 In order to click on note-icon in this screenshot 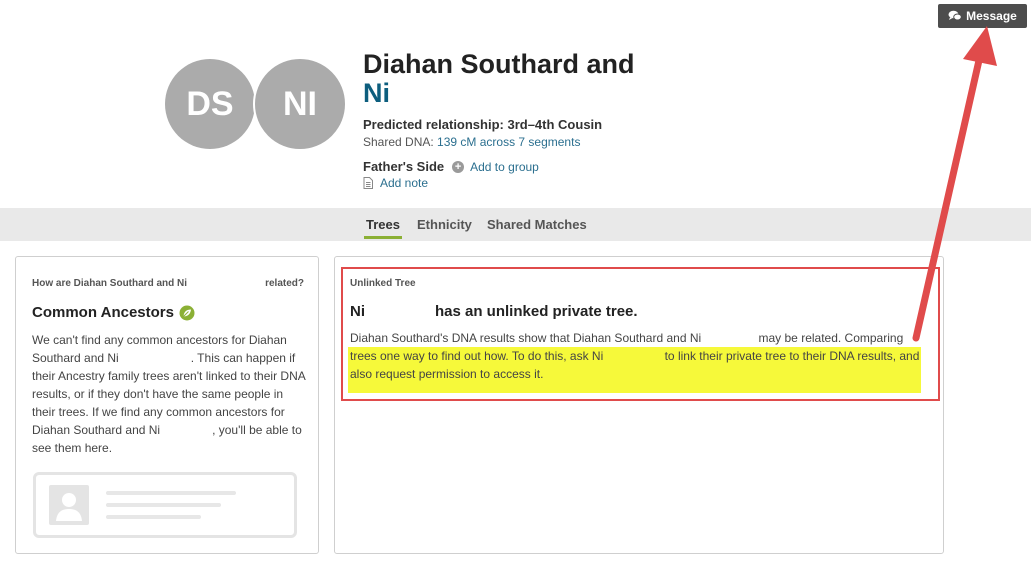, I will do `click(368, 183)`.